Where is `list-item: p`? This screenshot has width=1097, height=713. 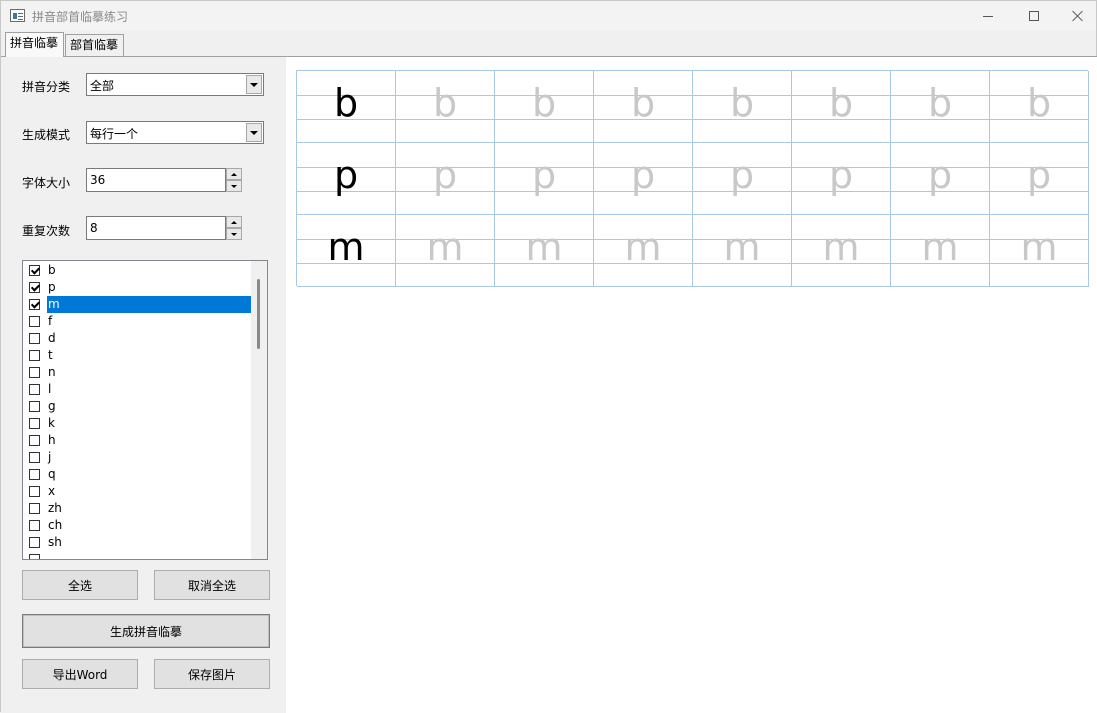
list-item: p is located at coordinates (140, 287).